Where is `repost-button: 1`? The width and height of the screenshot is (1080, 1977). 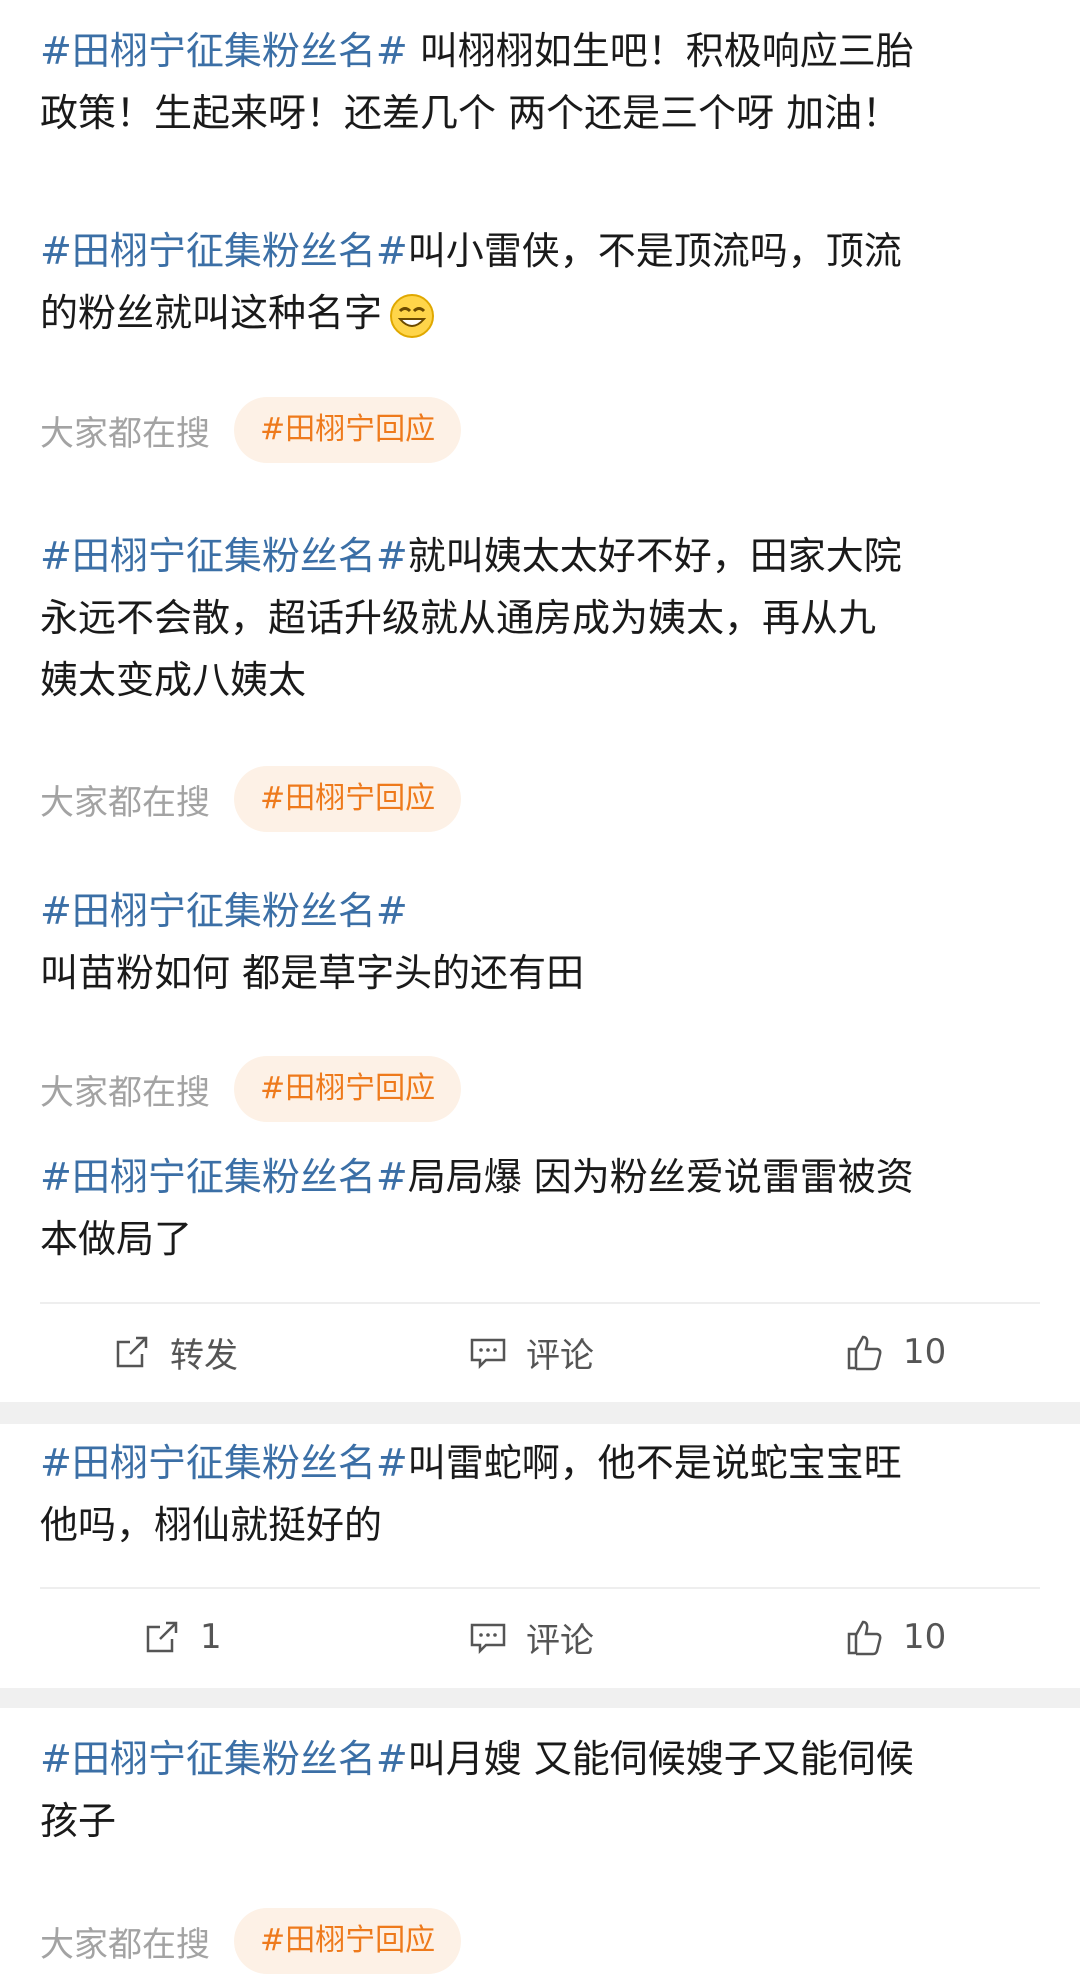
repost-button: 1 is located at coordinates (182, 1637).